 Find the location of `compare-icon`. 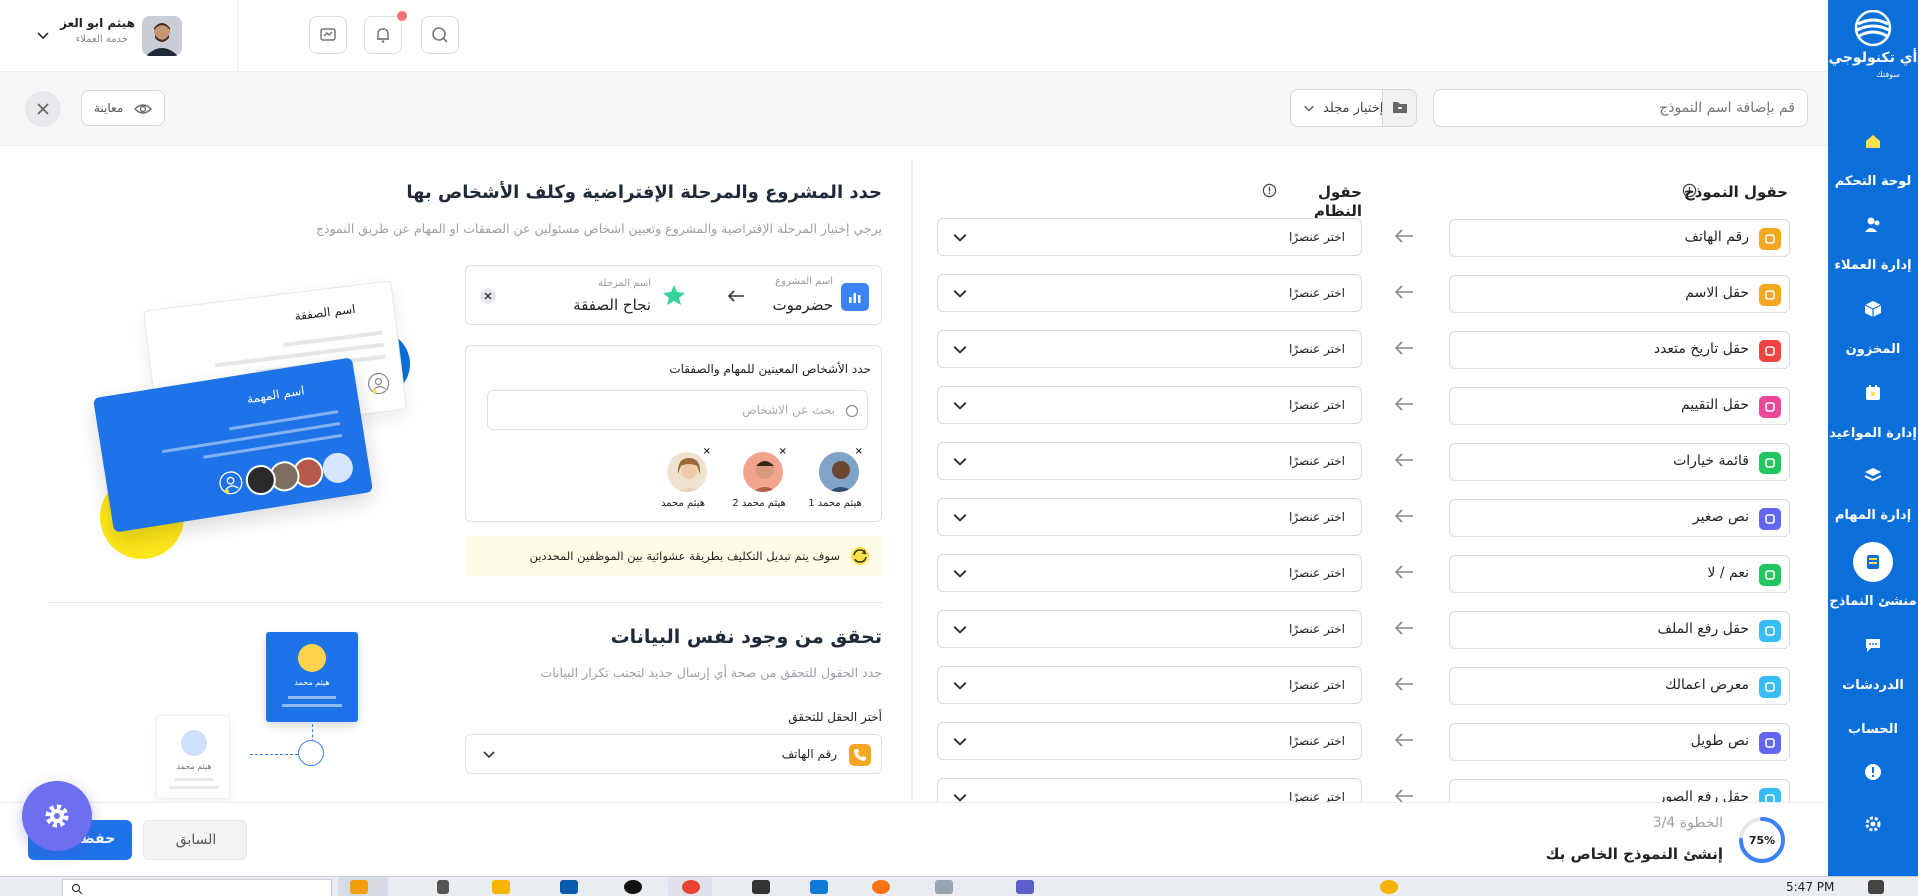

compare-icon is located at coordinates (311, 753).